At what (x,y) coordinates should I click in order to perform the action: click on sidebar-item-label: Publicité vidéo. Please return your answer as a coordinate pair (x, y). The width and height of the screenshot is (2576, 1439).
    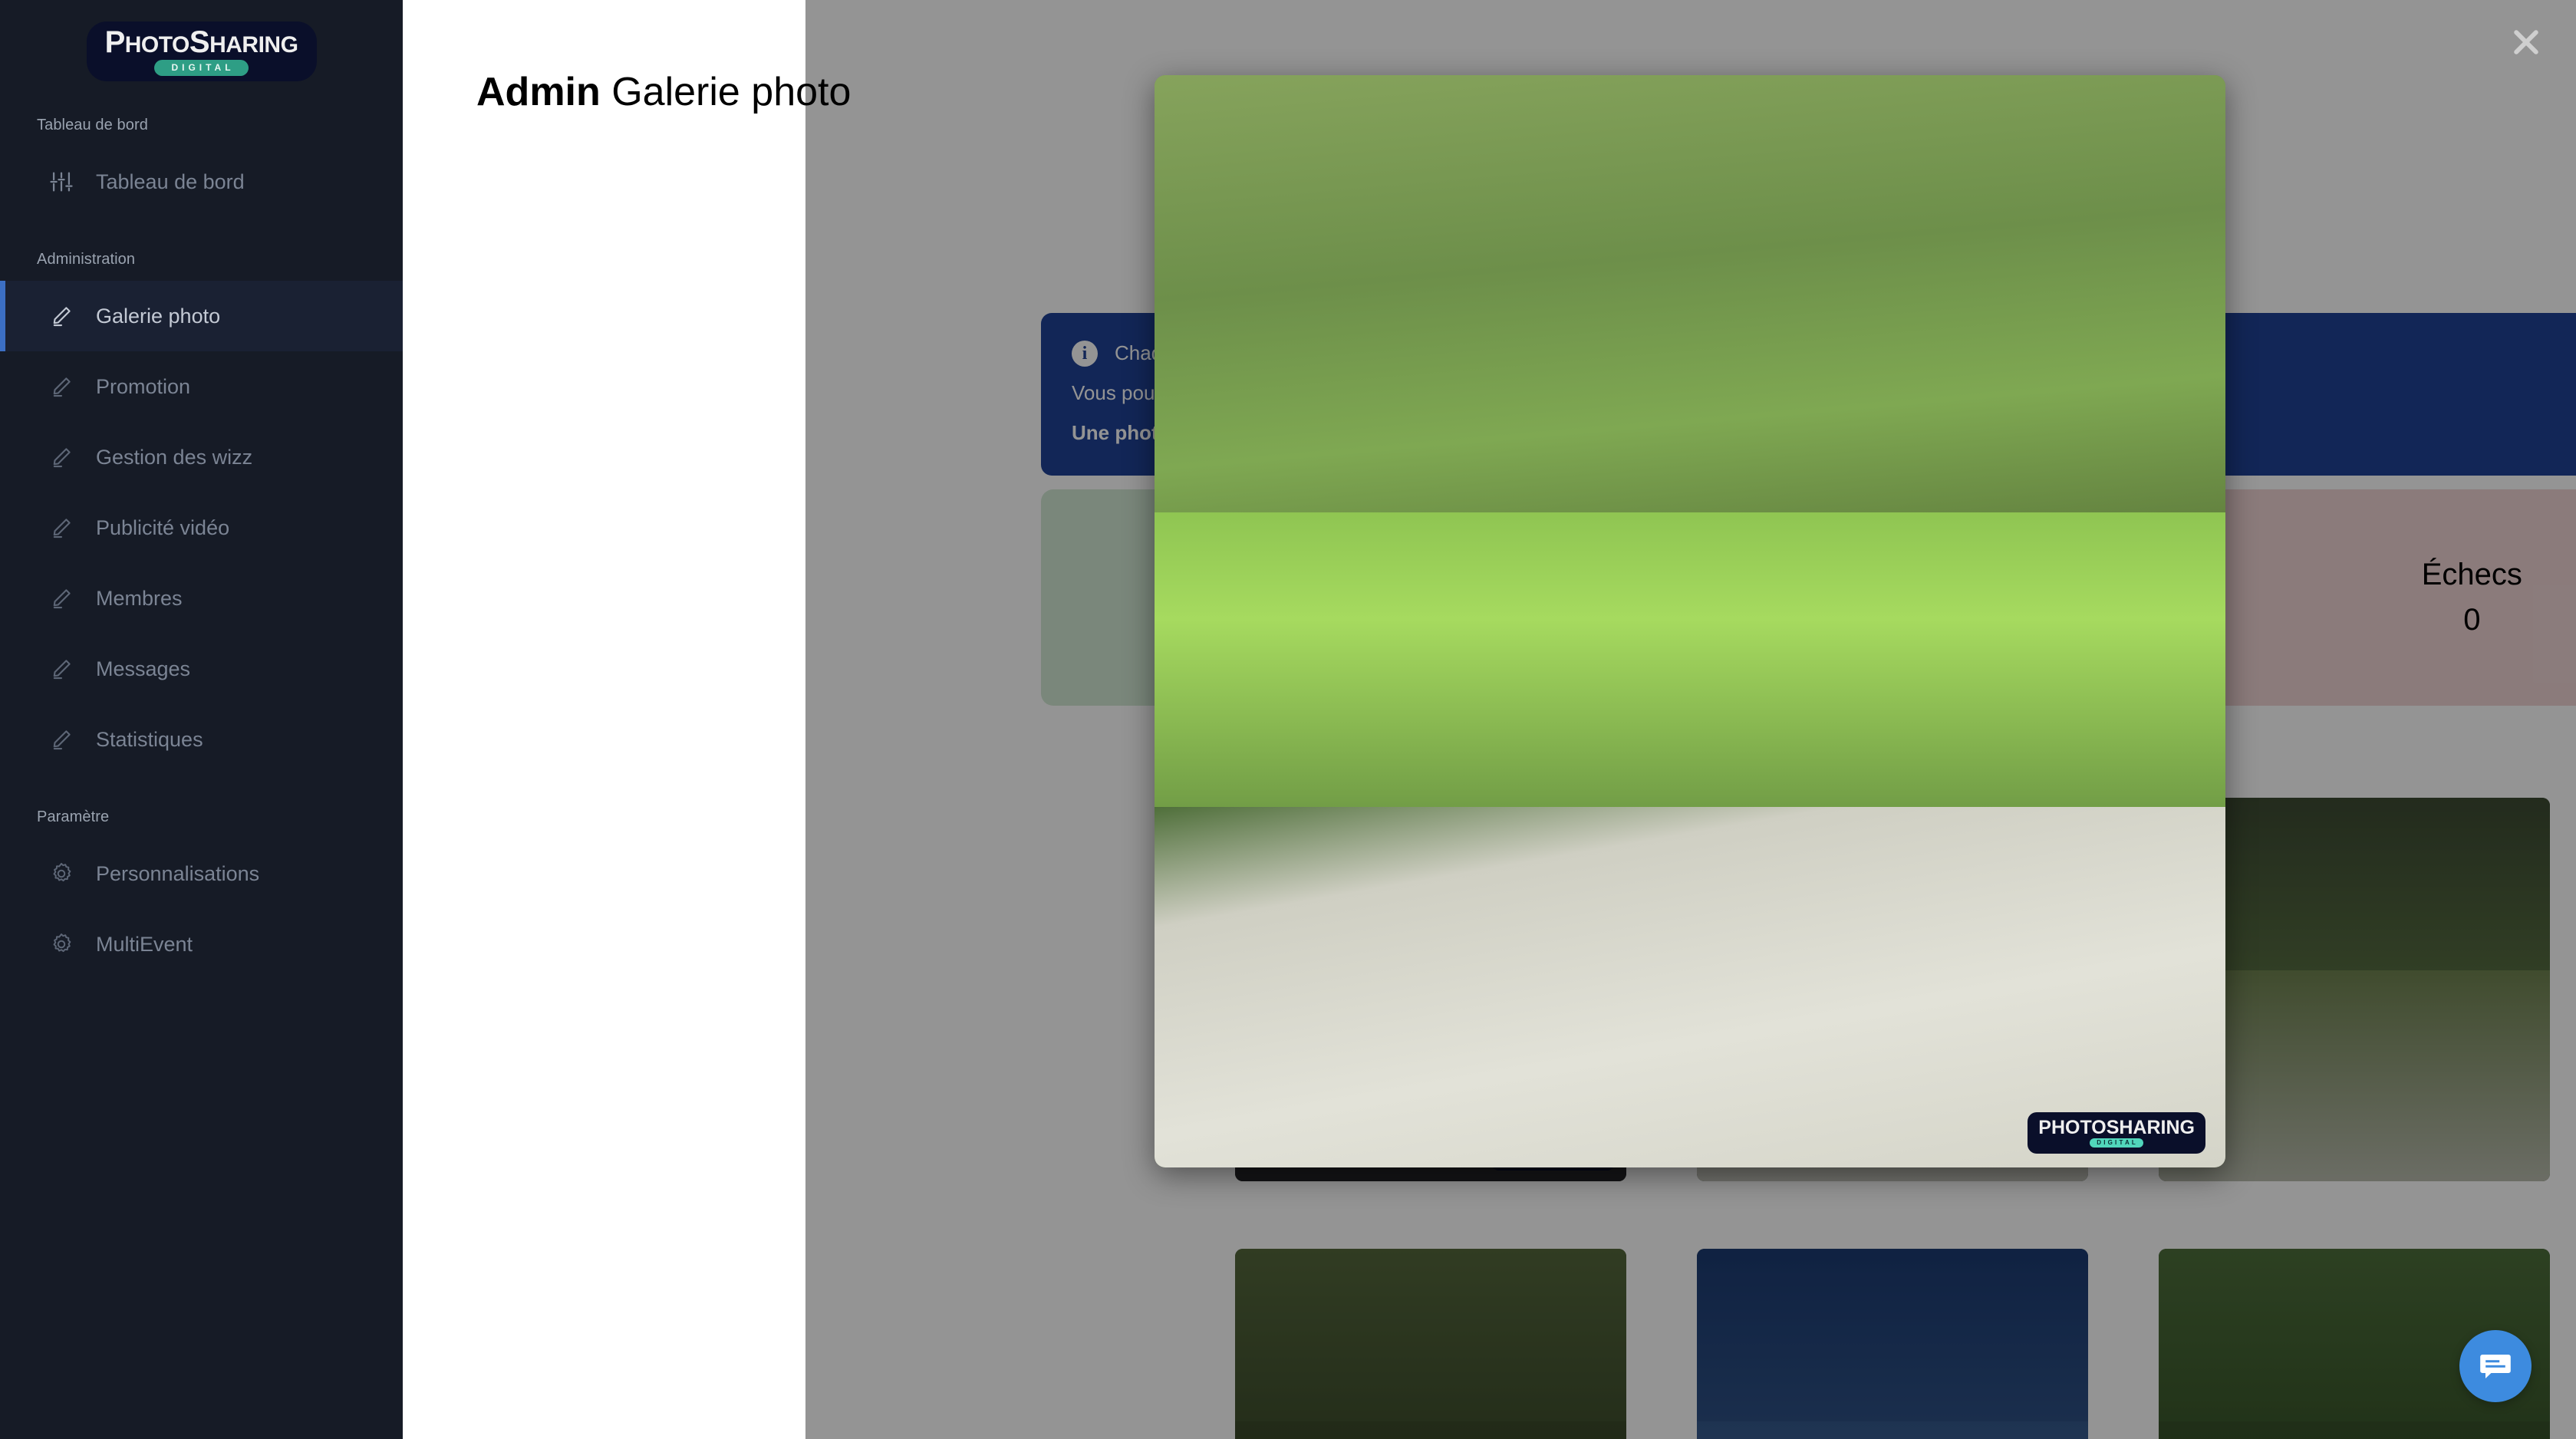
    Looking at the image, I should click on (163, 527).